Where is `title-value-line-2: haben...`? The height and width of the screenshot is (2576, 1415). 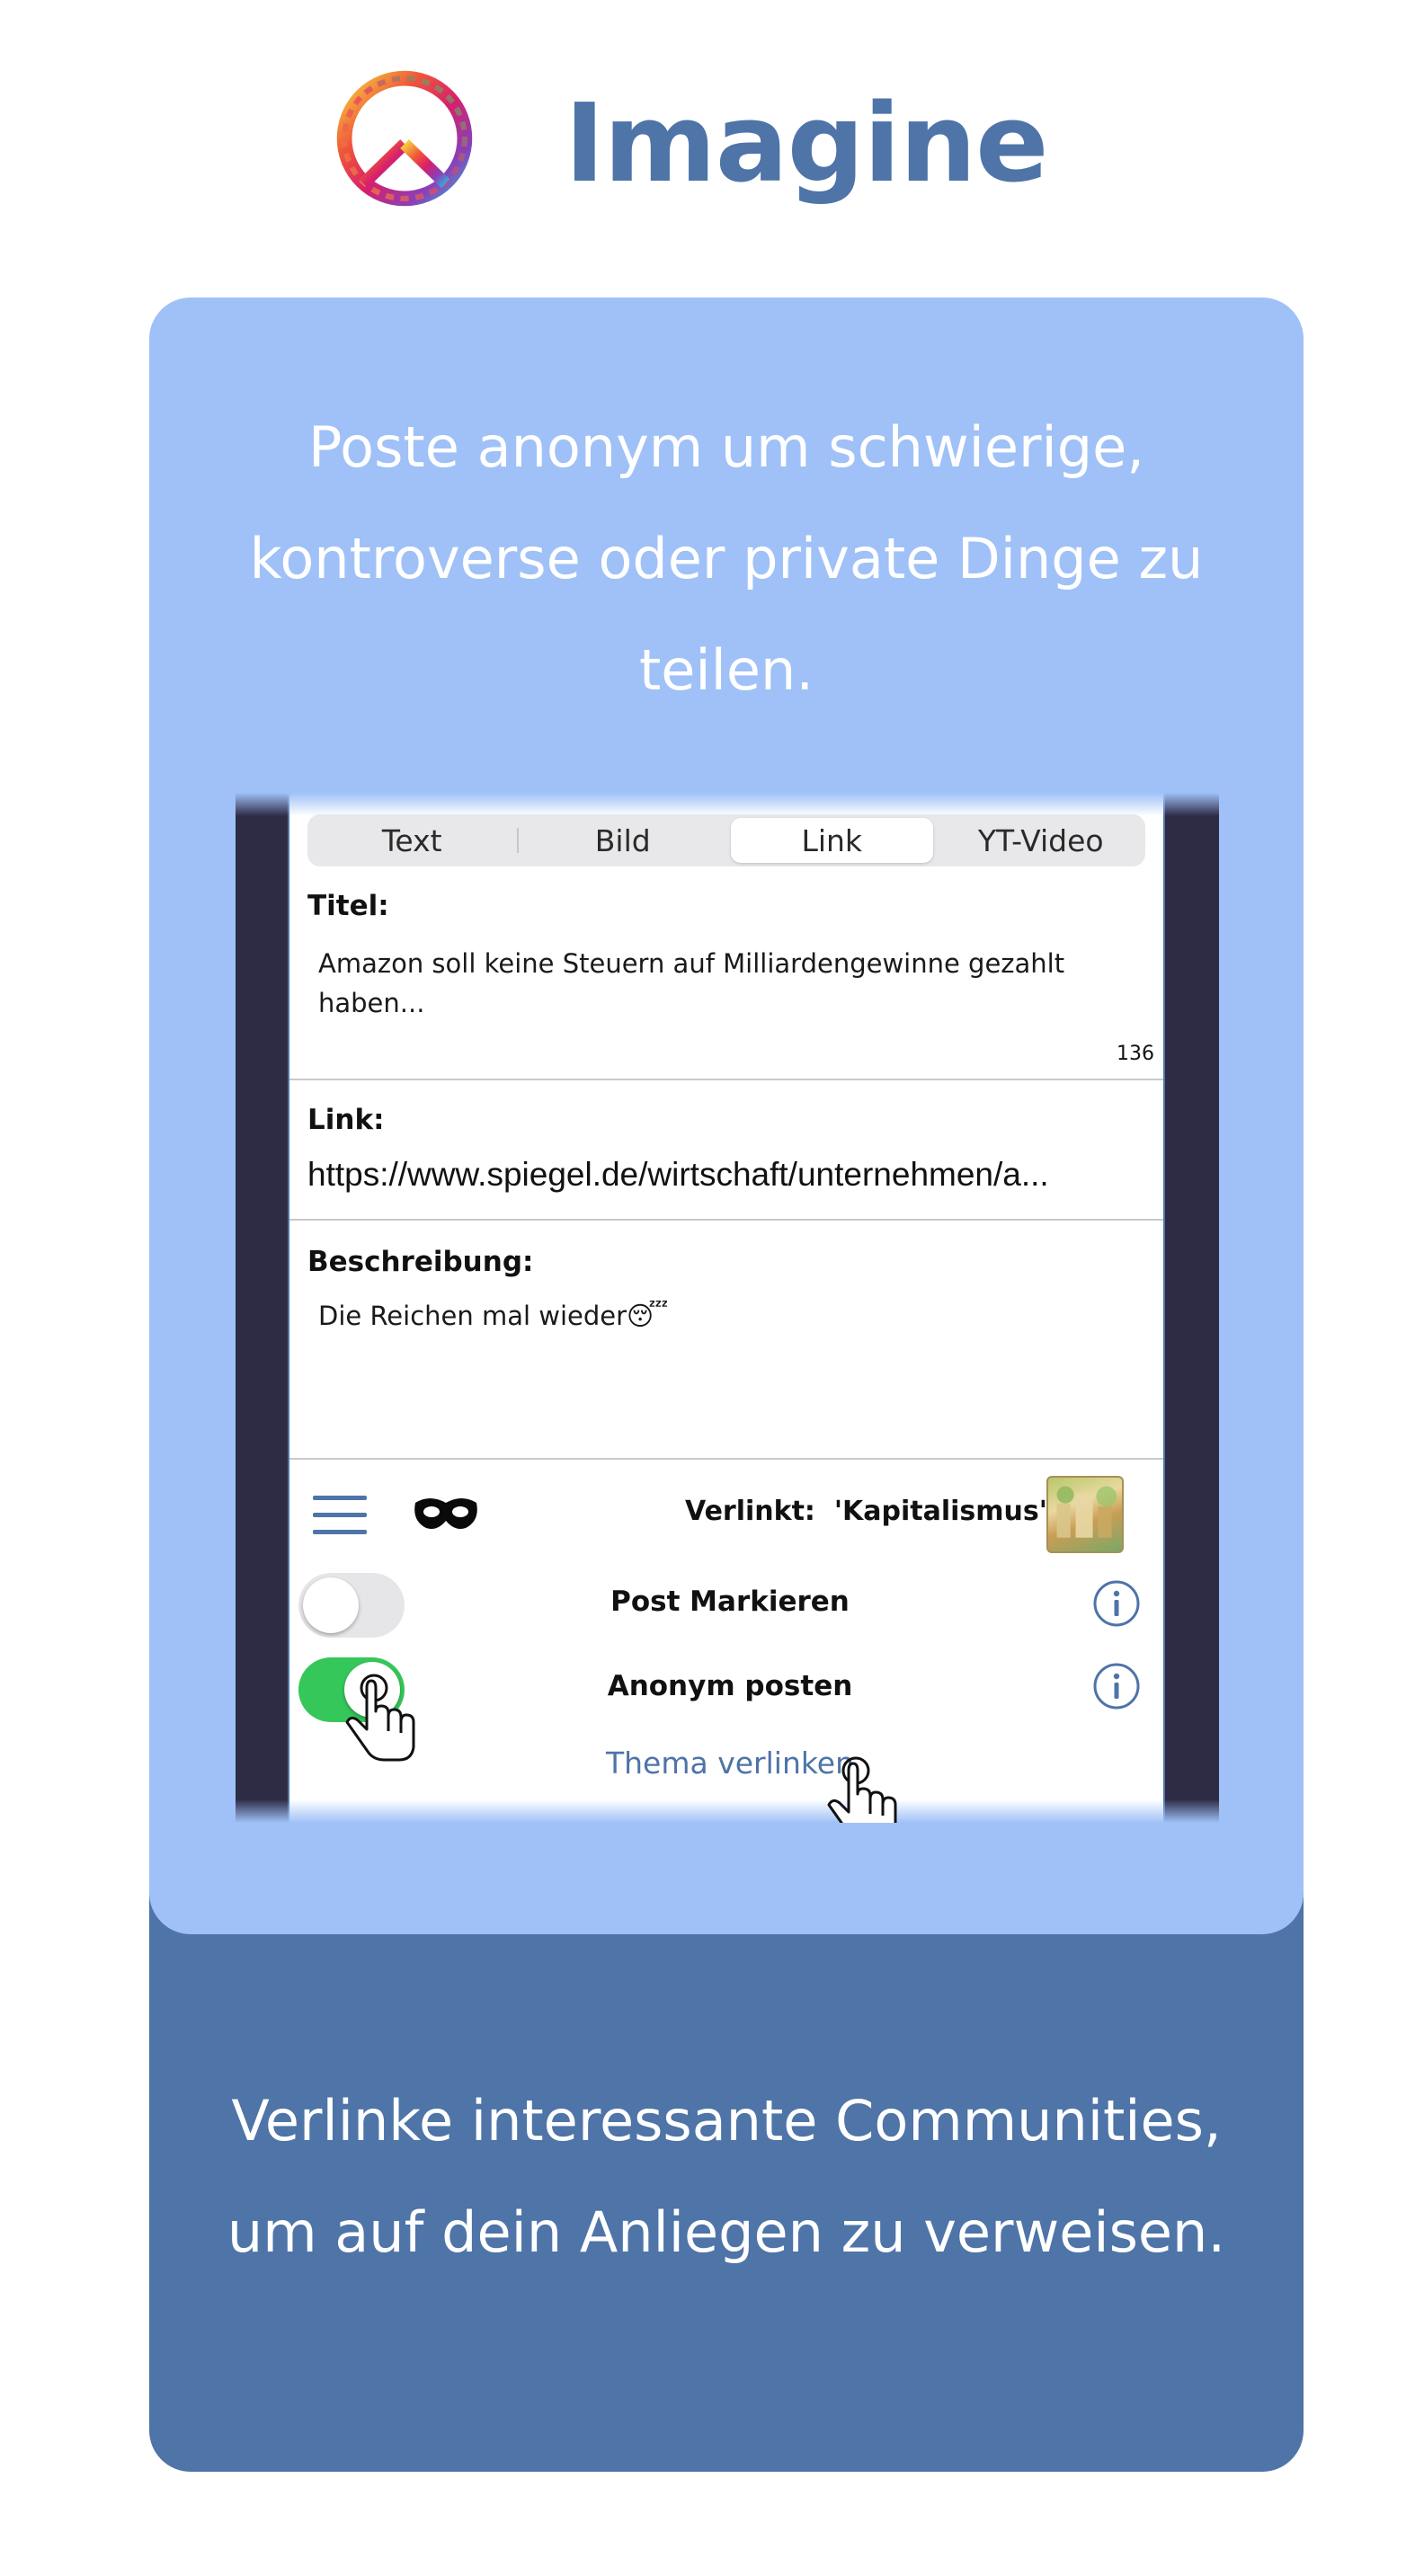 title-value-line-2: haben... is located at coordinates (371, 1003).